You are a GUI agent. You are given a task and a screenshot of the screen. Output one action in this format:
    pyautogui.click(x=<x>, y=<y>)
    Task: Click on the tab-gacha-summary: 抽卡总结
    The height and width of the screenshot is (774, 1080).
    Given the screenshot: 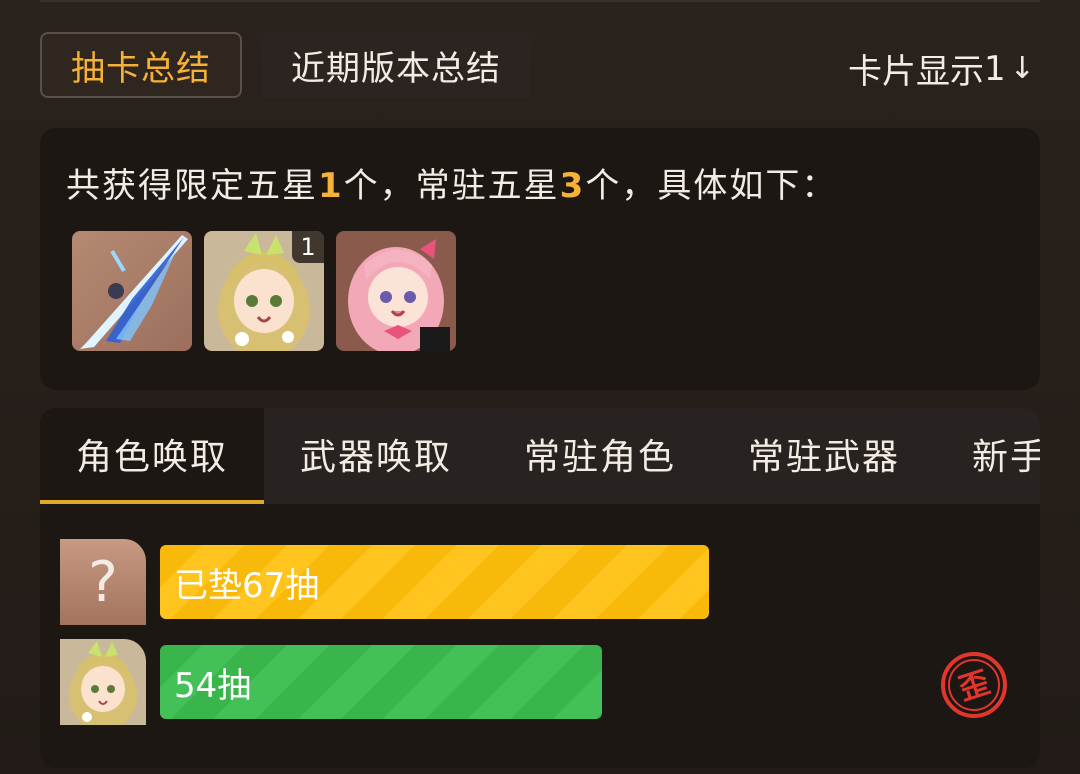 What is the action you would take?
    pyautogui.click(x=141, y=65)
    